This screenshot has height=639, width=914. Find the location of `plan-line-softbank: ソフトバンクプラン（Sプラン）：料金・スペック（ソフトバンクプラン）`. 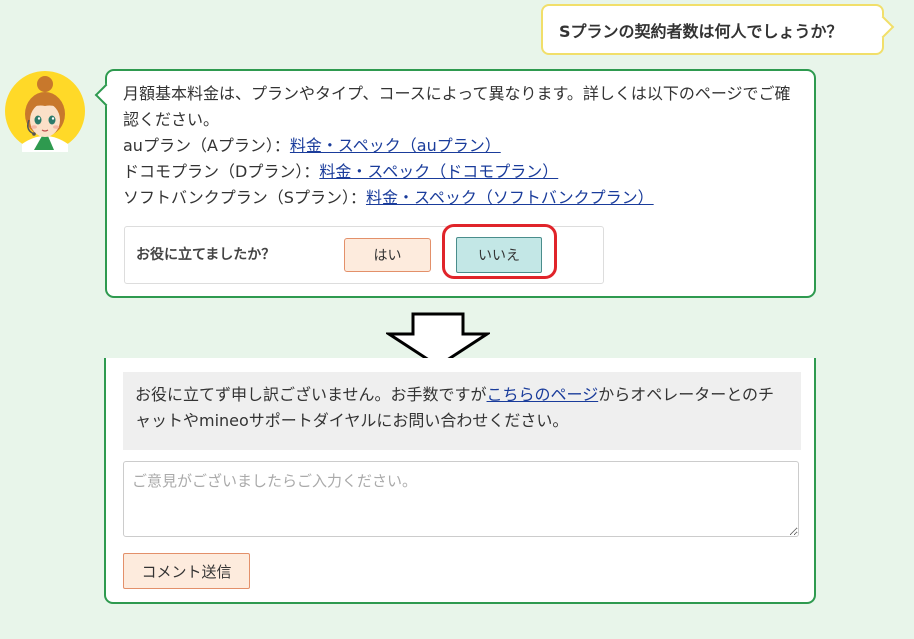

plan-line-softbank: ソフトバンクプラン（Sプラン）：料金・スペック（ソフトバンクプラン） is located at coordinates (388, 197).